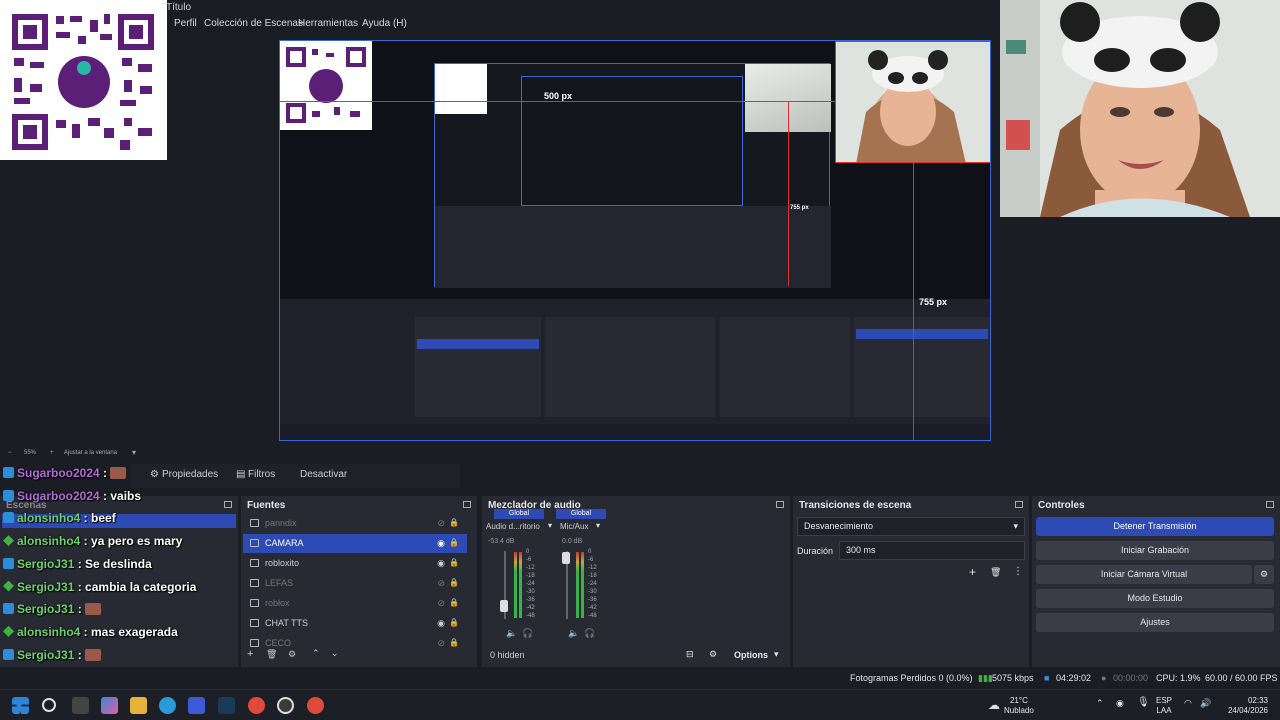  Describe the element at coordinates (323, 474) in the screenshot. I see `deactivate-button: Desactivar` at that location.